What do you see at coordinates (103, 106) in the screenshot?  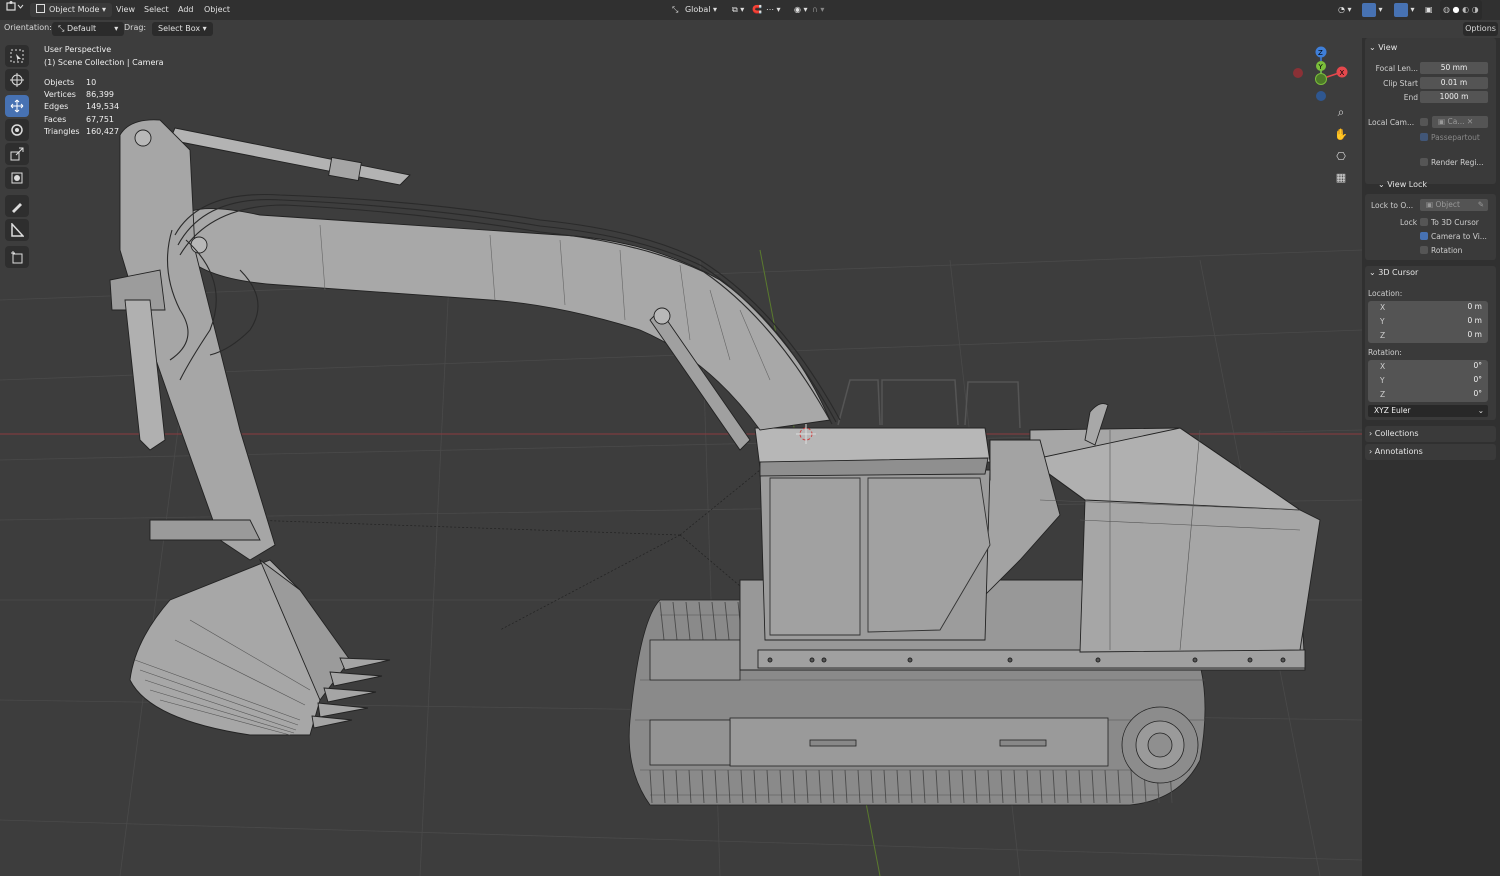 I see `stat-value: 149,534` at bounding box center [103, 106].